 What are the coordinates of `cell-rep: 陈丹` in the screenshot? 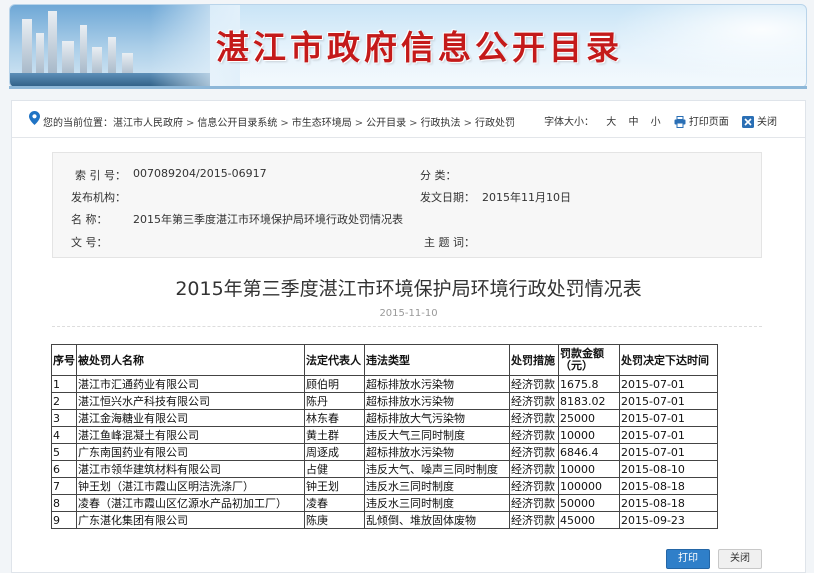 It's located at (334, 401).